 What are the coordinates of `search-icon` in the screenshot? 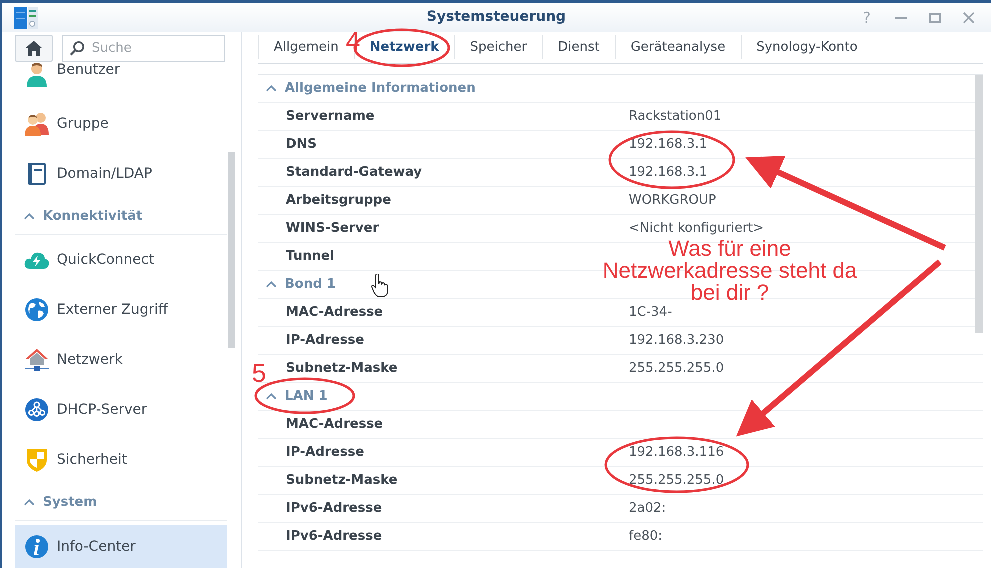 It's located at (77, 48).